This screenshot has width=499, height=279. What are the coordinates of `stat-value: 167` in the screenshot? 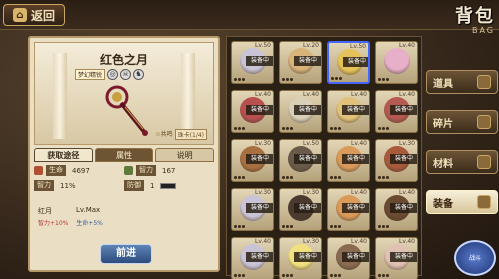 It's located at (169, 170).